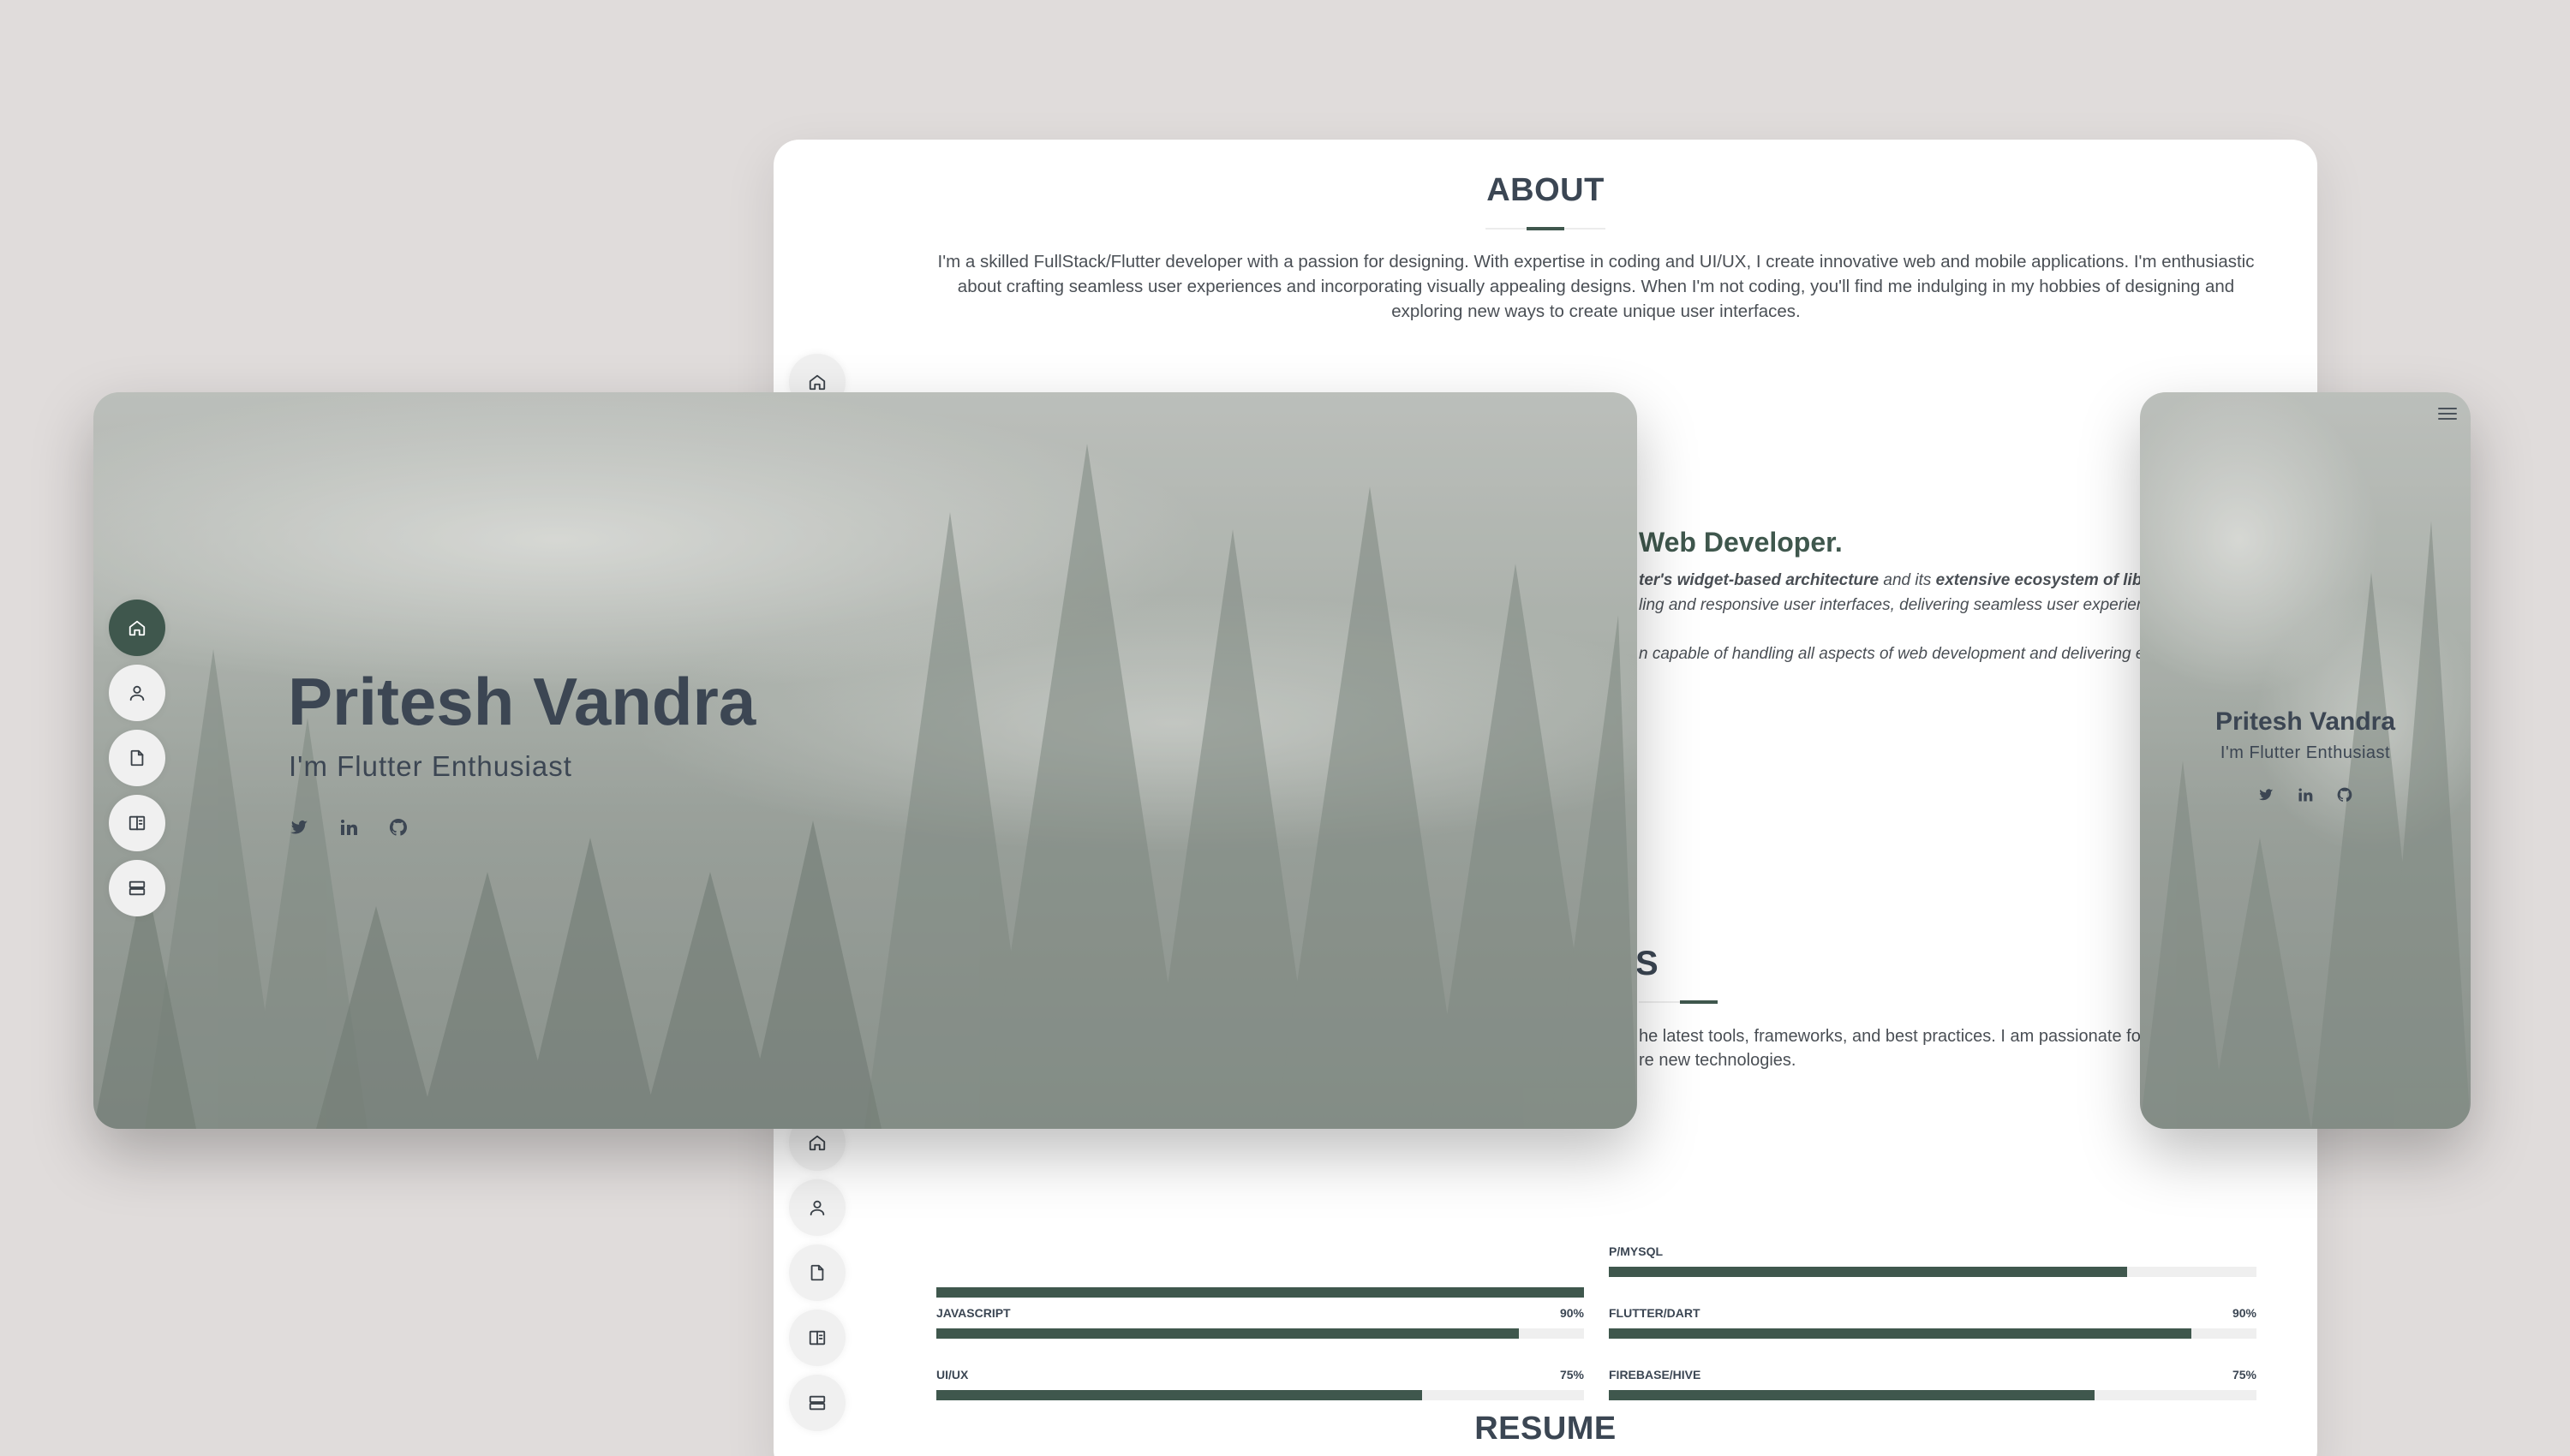 The image size is (2570, 1456). What do you see at coordinates (2447, 413) in the screenshot?
I see `hamburger-icon` at bounding box center [2447, 413].